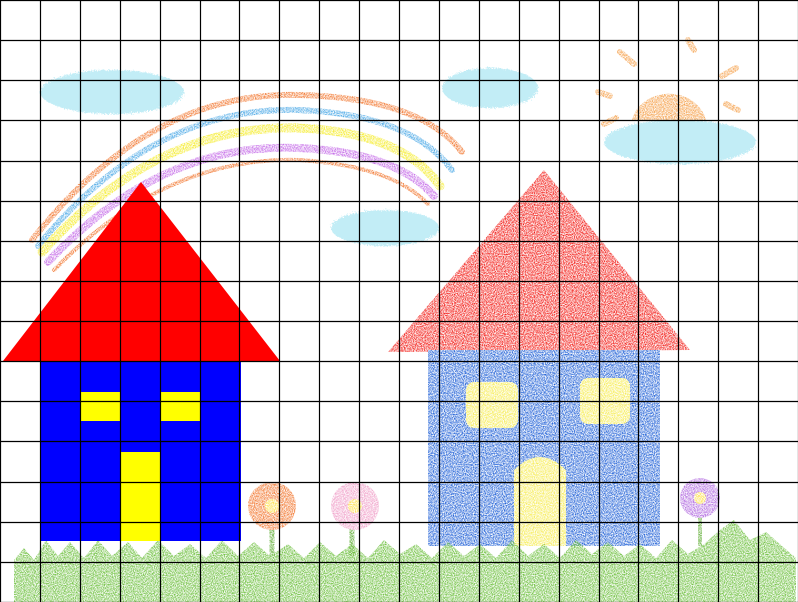 The image size is (798, 602). I want to click on flower-pink, so click(355, 519).